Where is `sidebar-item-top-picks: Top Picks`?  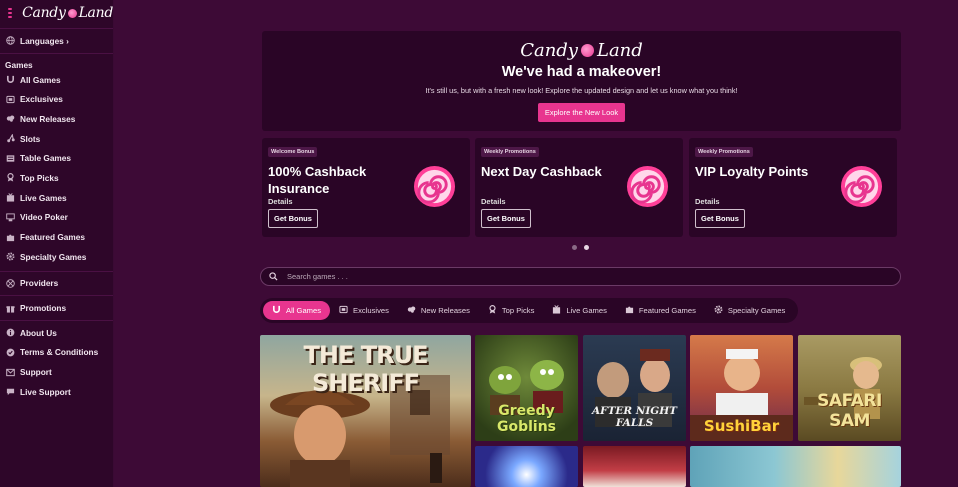 sidebar-item-top-picks: Top Picks is located at coordinates (56, 178).